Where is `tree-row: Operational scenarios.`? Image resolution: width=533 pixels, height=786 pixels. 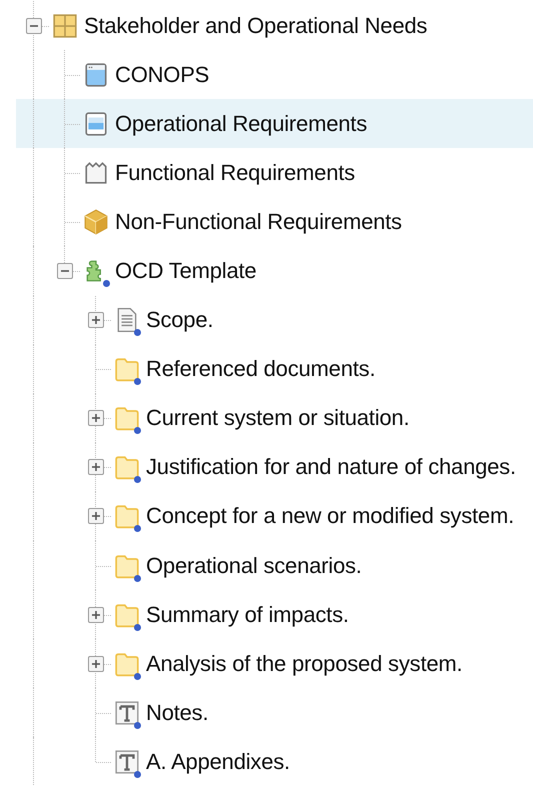 tree-row: Operational scenarios. is located at coordinates (266, 565).